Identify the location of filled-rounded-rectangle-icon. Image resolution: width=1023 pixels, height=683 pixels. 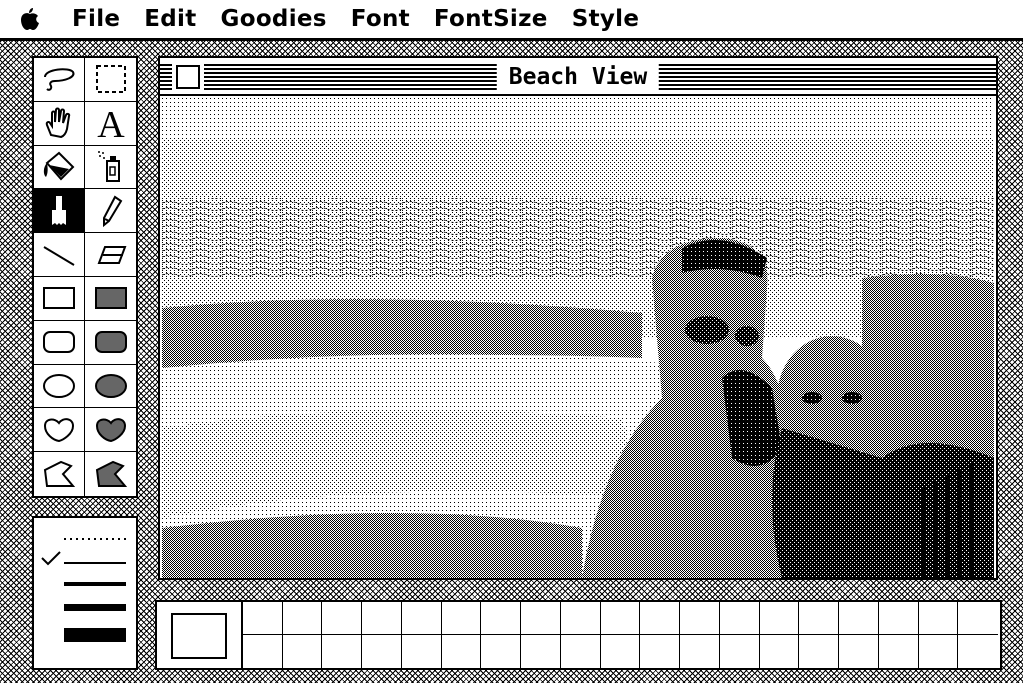
(110, 342).